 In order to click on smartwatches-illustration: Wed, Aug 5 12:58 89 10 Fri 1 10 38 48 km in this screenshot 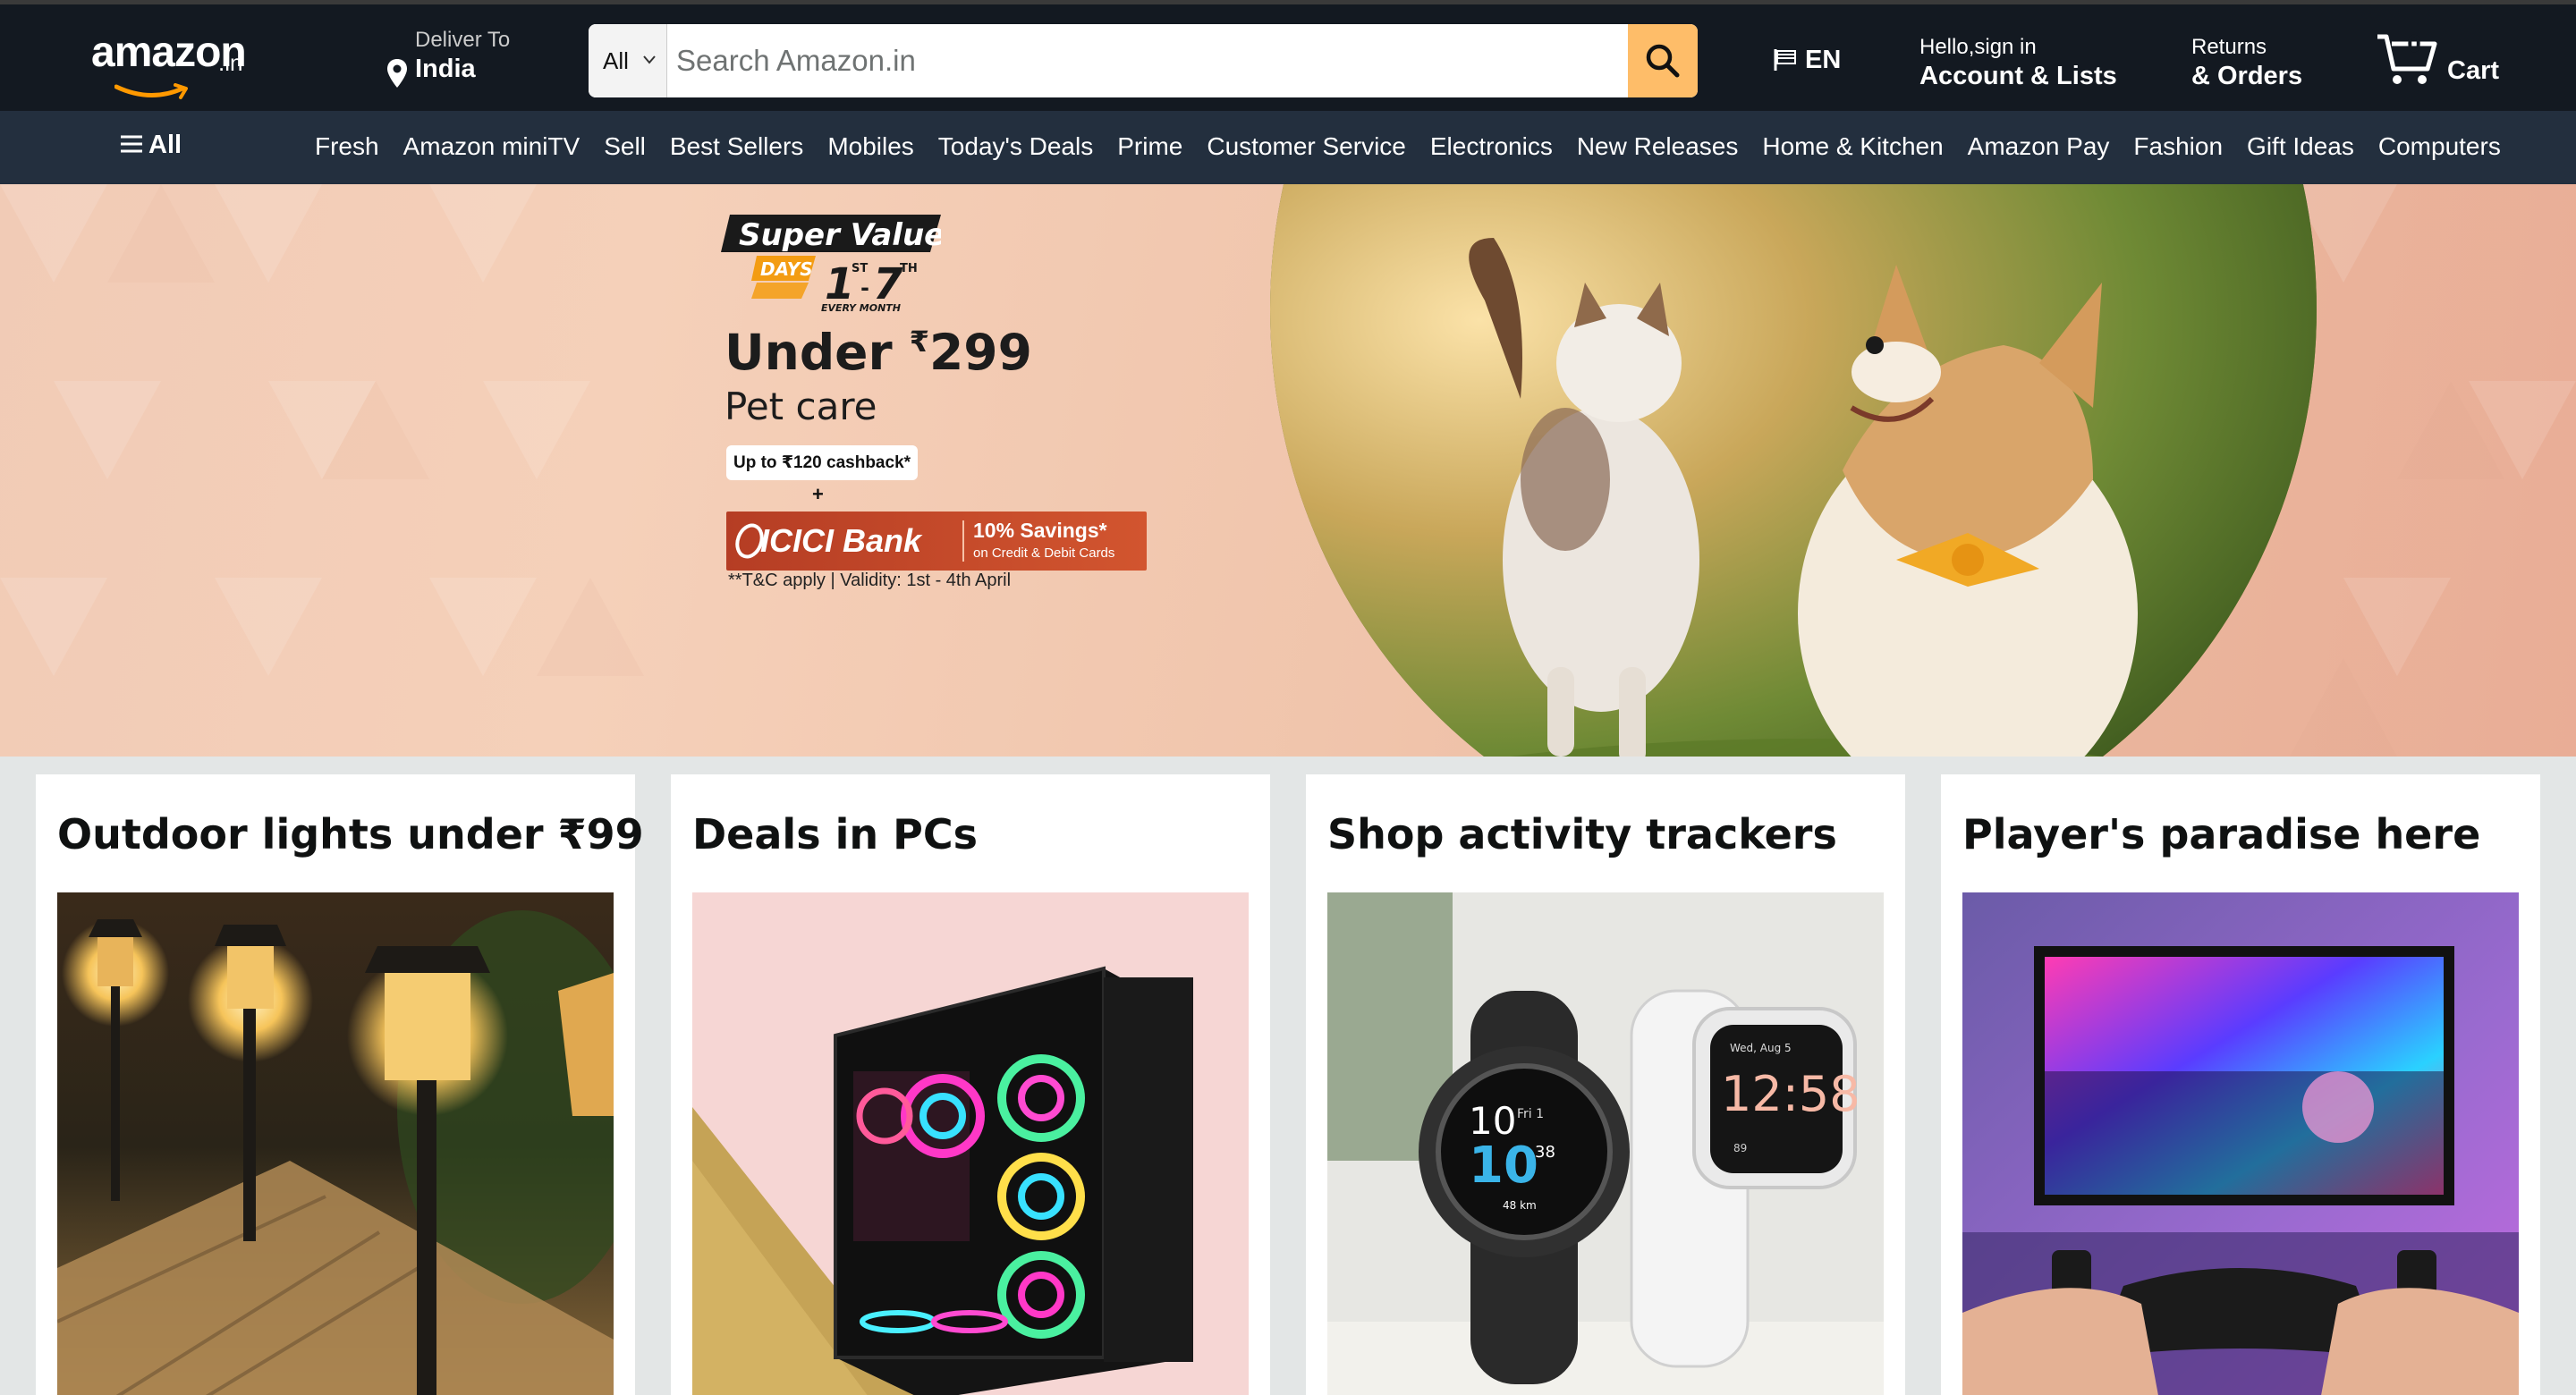, I will do `click(1605, 1143)`.